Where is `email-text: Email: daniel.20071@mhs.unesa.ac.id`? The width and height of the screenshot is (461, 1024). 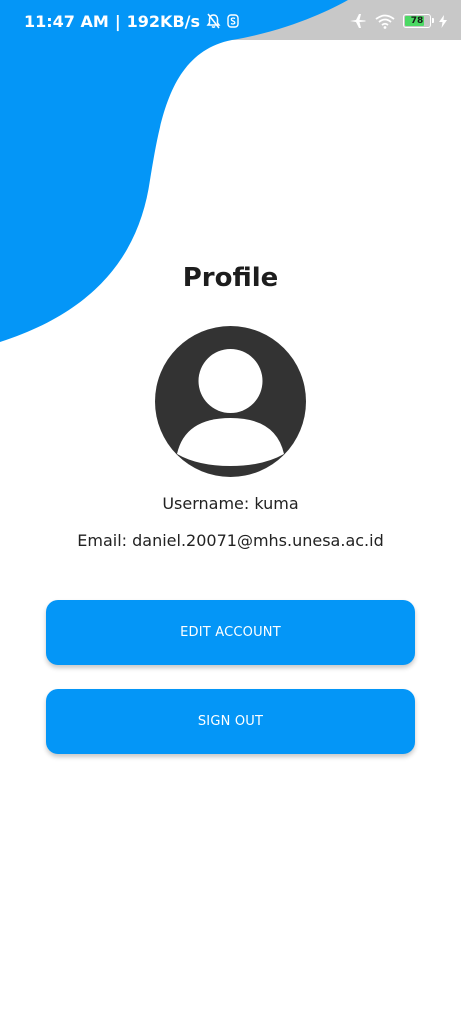 email-text: Email: daniel.20071@mhs.unesa.ac.id is located at coordinates (230, 540).